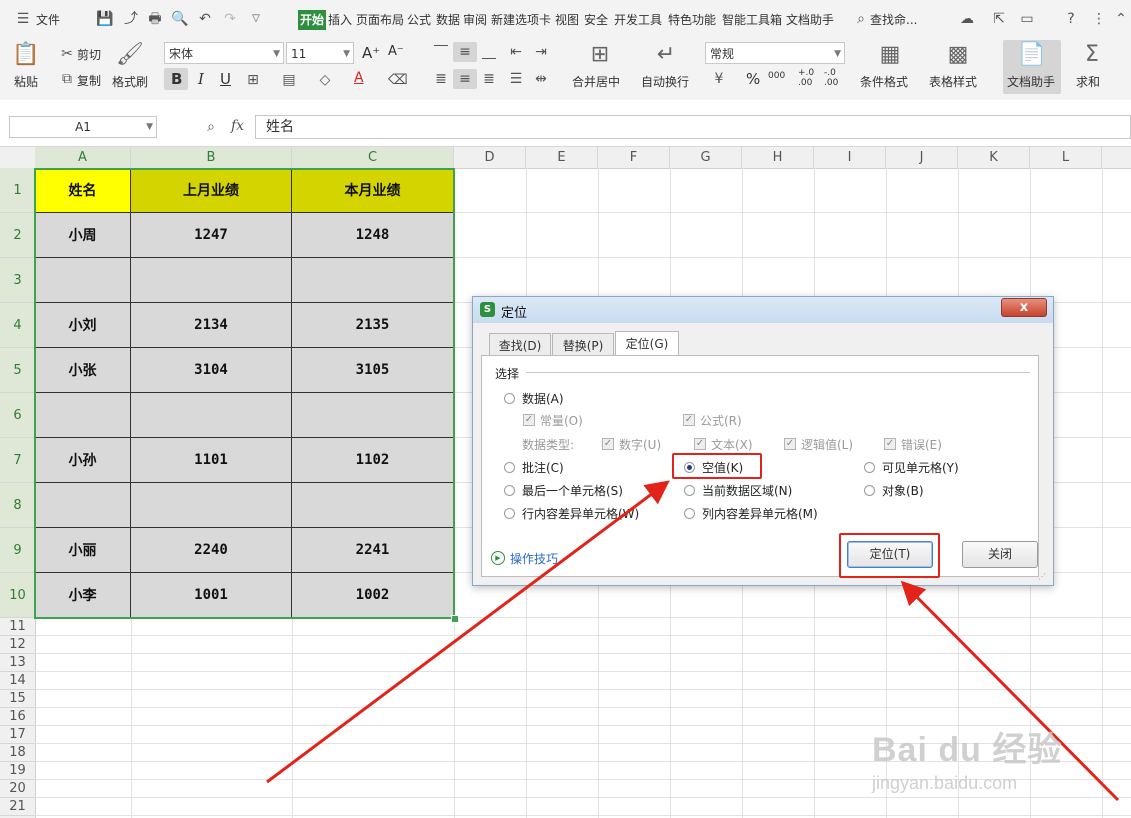  I want to click on watermark-url: jingyan.baidu.com, so click(945, 783).